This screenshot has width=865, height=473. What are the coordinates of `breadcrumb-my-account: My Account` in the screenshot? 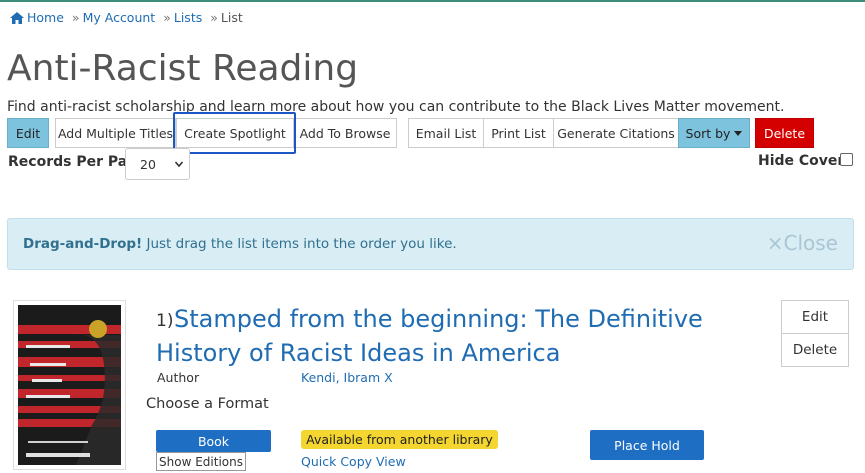 It's located at (119, 17).